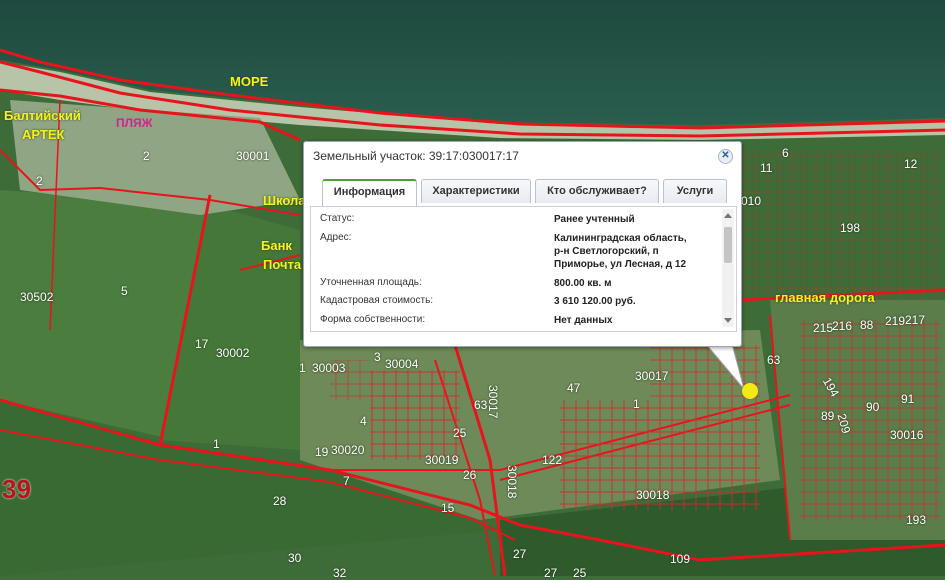 This screenshot has width=945, height=580. What do you see at coordinates (442, 460) in the screenshot?
I see `region-30019: 30019` at bounding box center [442, 460].